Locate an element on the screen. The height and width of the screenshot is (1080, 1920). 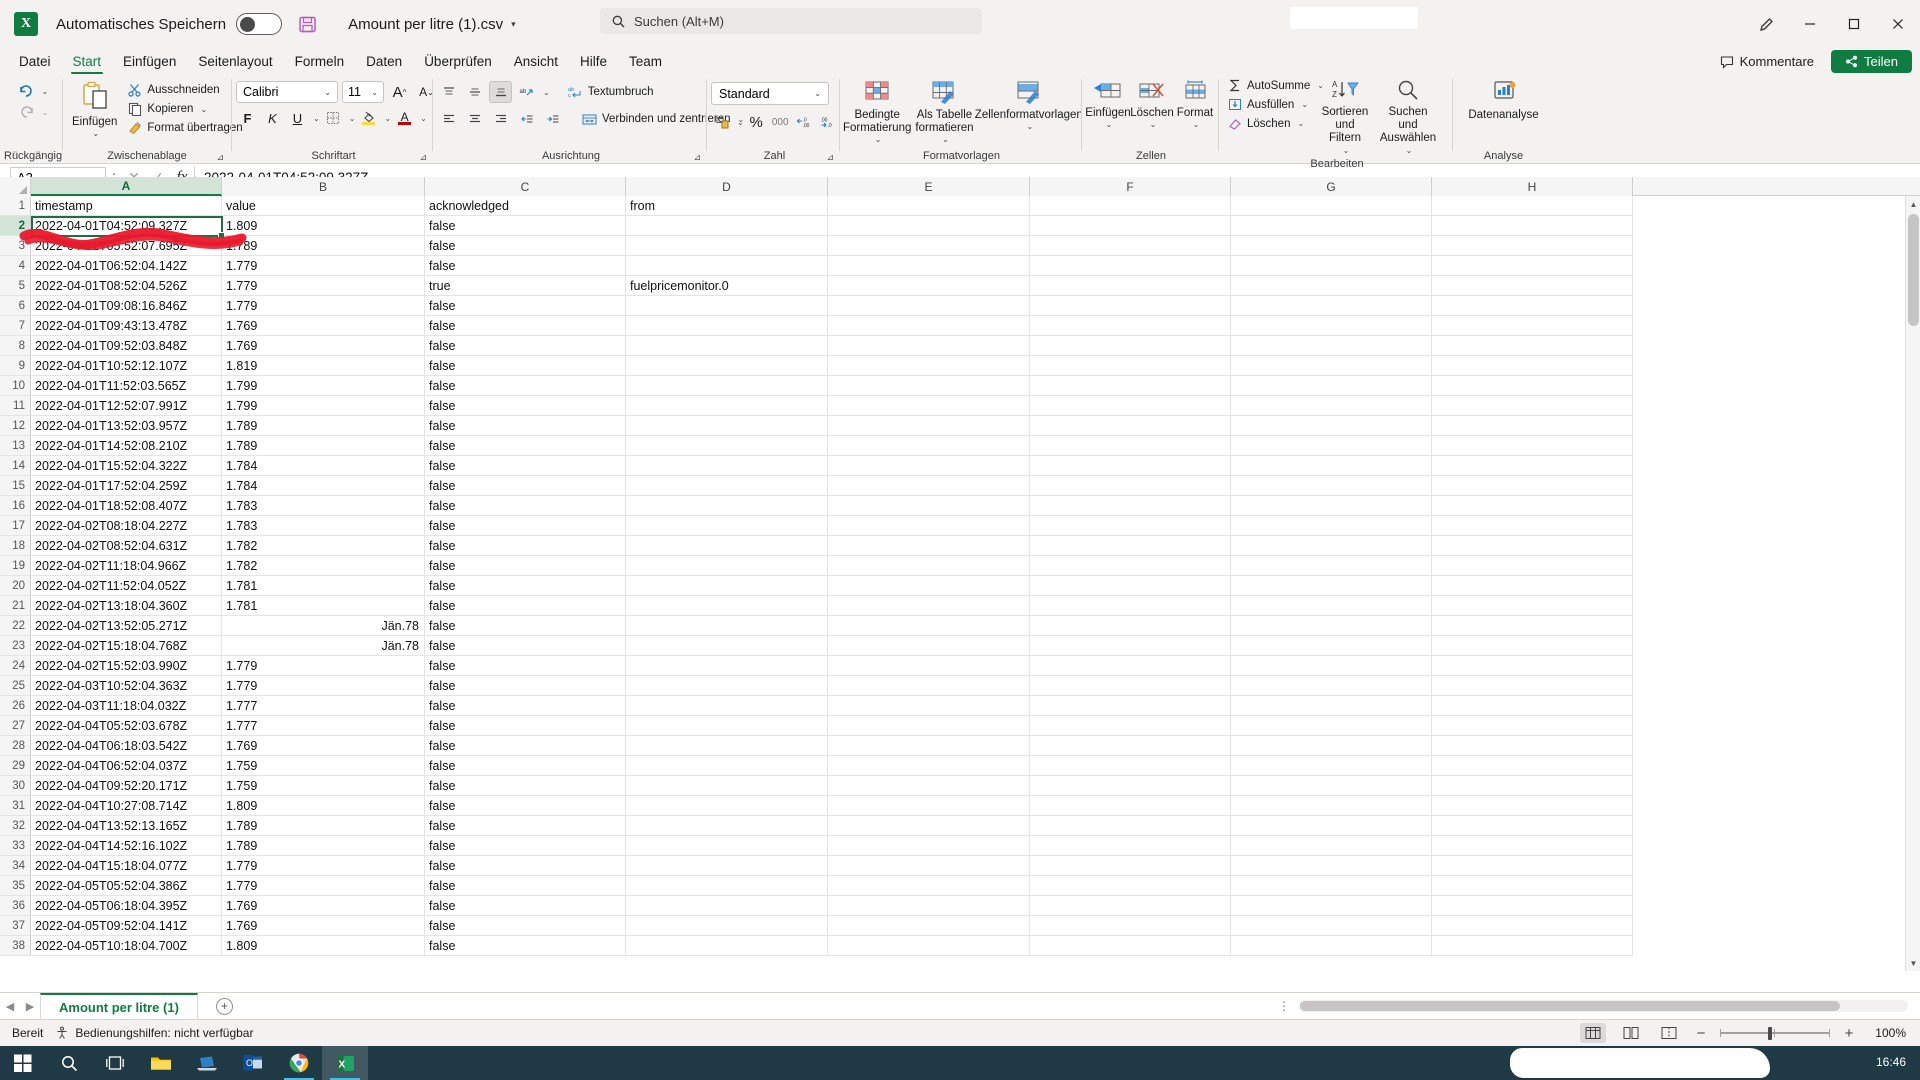
cell-G28 is located at coordinates (1331, 746).